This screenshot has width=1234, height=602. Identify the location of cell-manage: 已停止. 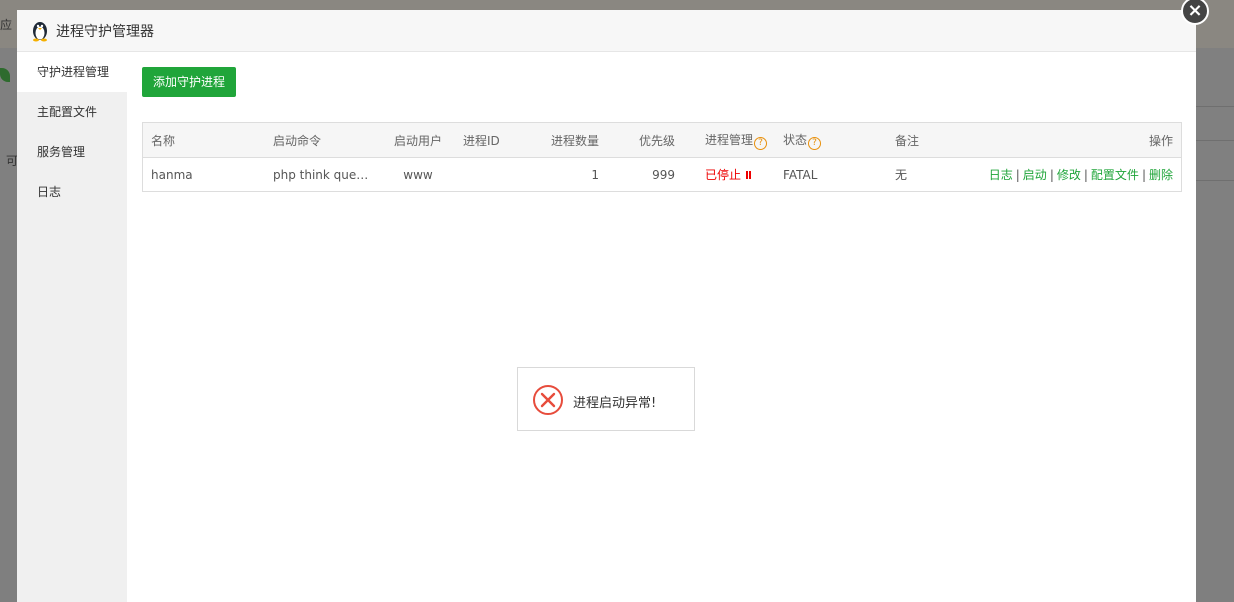
(729, 175).